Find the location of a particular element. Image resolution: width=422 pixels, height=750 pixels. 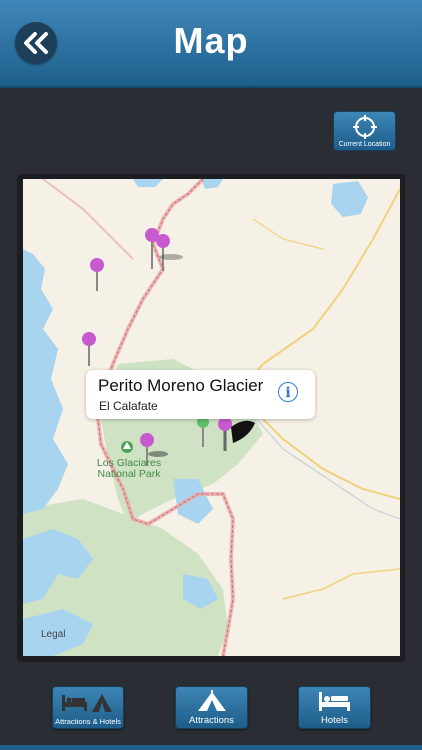

callout-title: Perito Moreno Glacier is located at coordinates (181, 385).